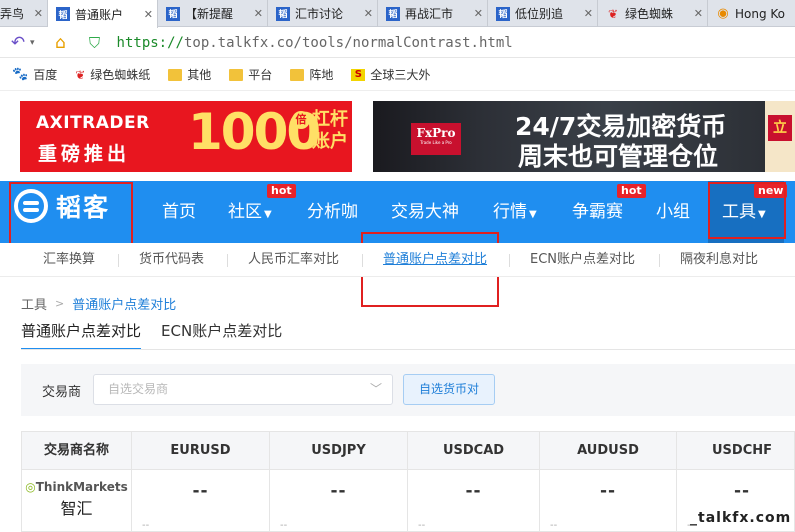  What do you see at coordinates (250, 74) in the screenshot?
I see `bookmark-item: 平台` at bounding box center [250, 74].